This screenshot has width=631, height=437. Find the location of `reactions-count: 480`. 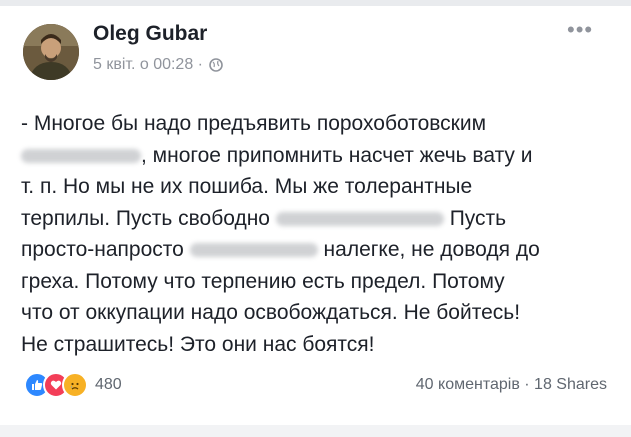

reactions-count: 480 is located at coordinates (108, 385).